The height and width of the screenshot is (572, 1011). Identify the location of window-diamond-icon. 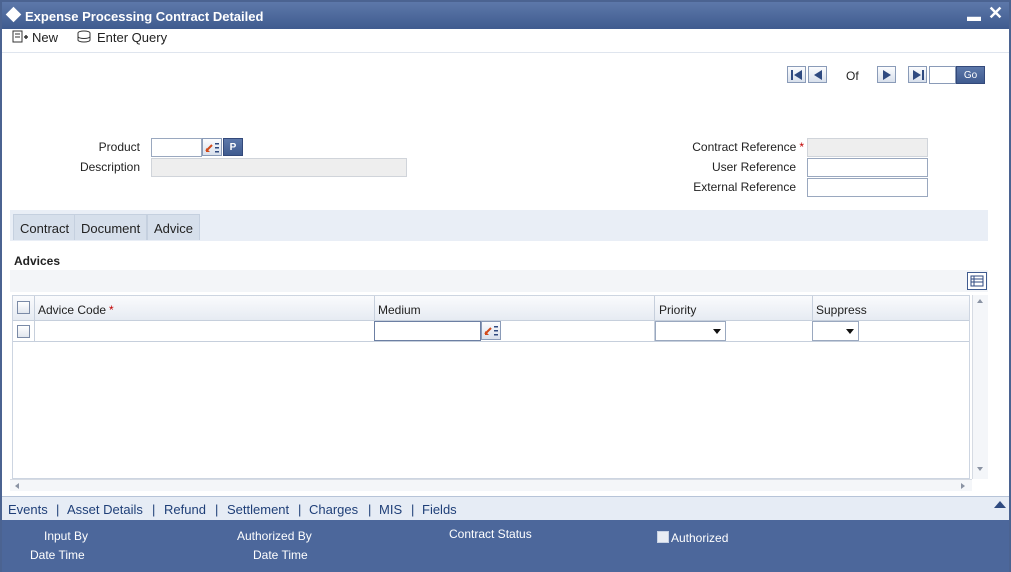
(13, 14).